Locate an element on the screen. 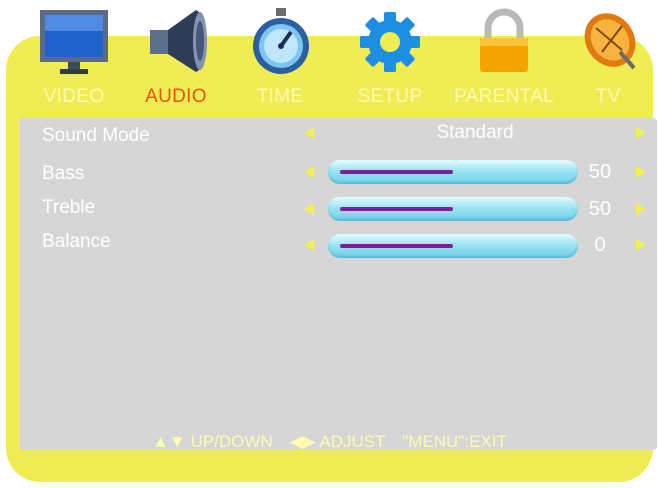  stopwatch-icon is located at coordinates (281, 41).